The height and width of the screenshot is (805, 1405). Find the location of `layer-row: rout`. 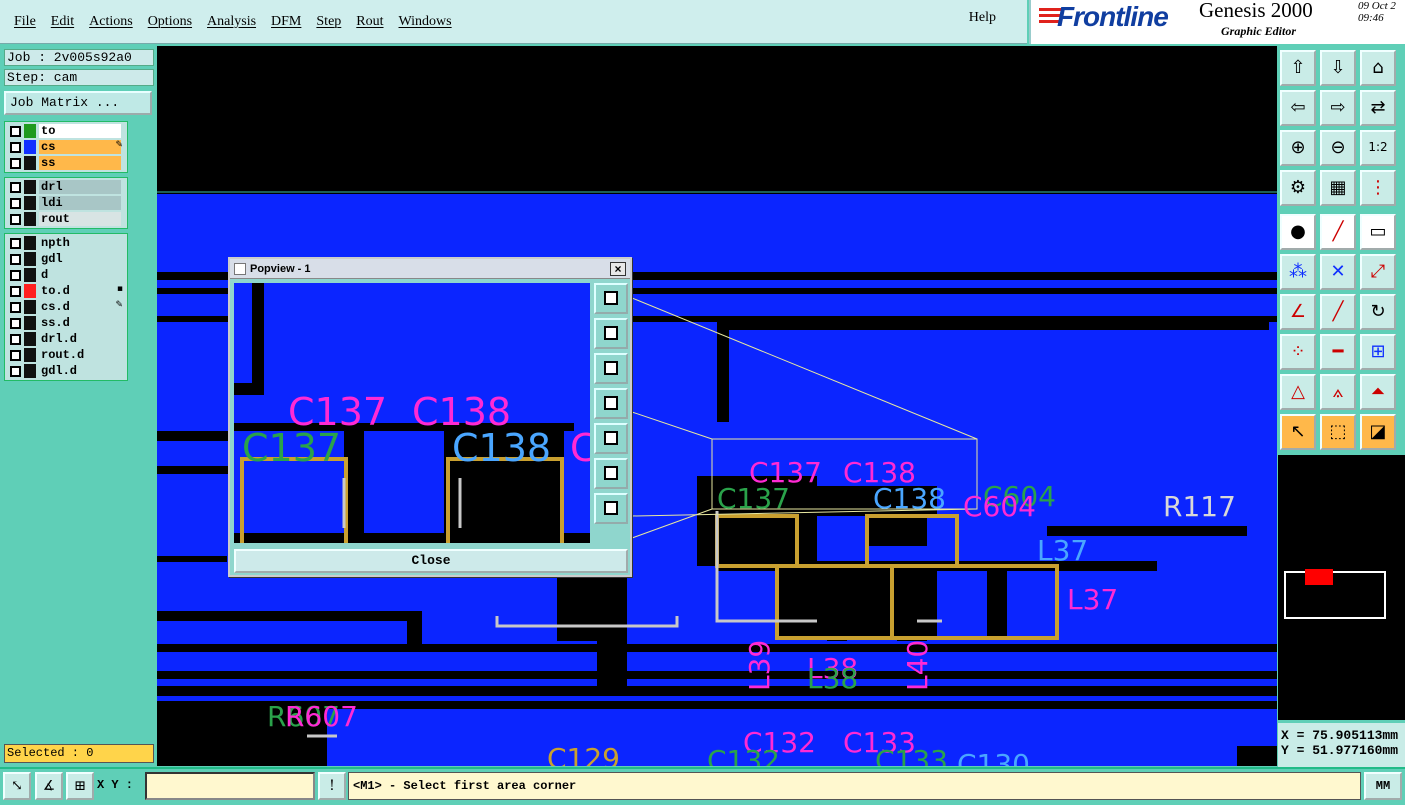

layer-row: rout is located at coordinates (66, 219).